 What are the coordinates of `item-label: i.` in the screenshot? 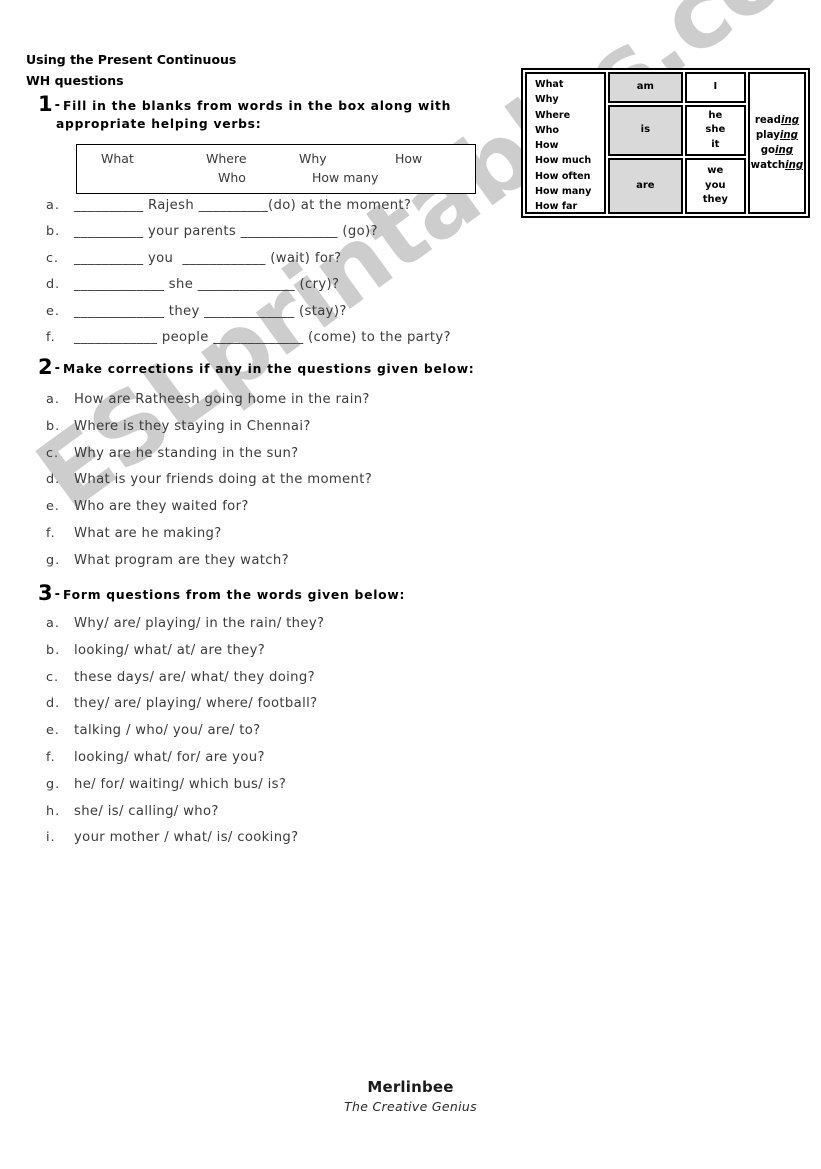 It's located at (51, 838).